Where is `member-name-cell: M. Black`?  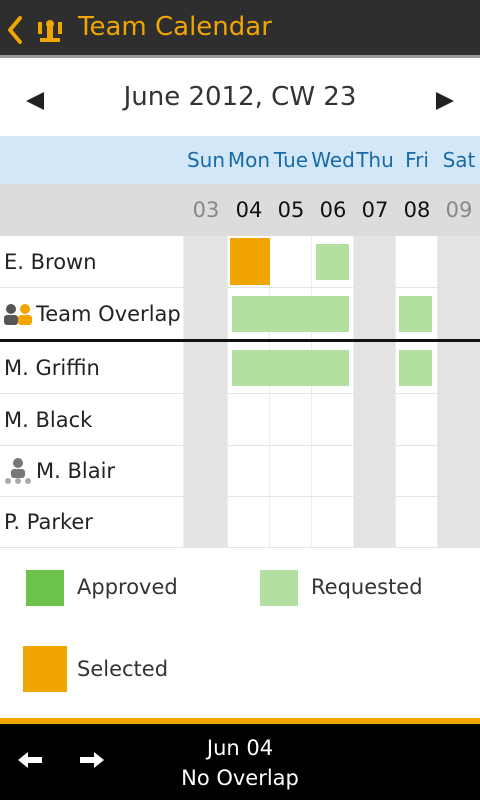
member-name-cell: M. Black is located at coordinates (91, 420).